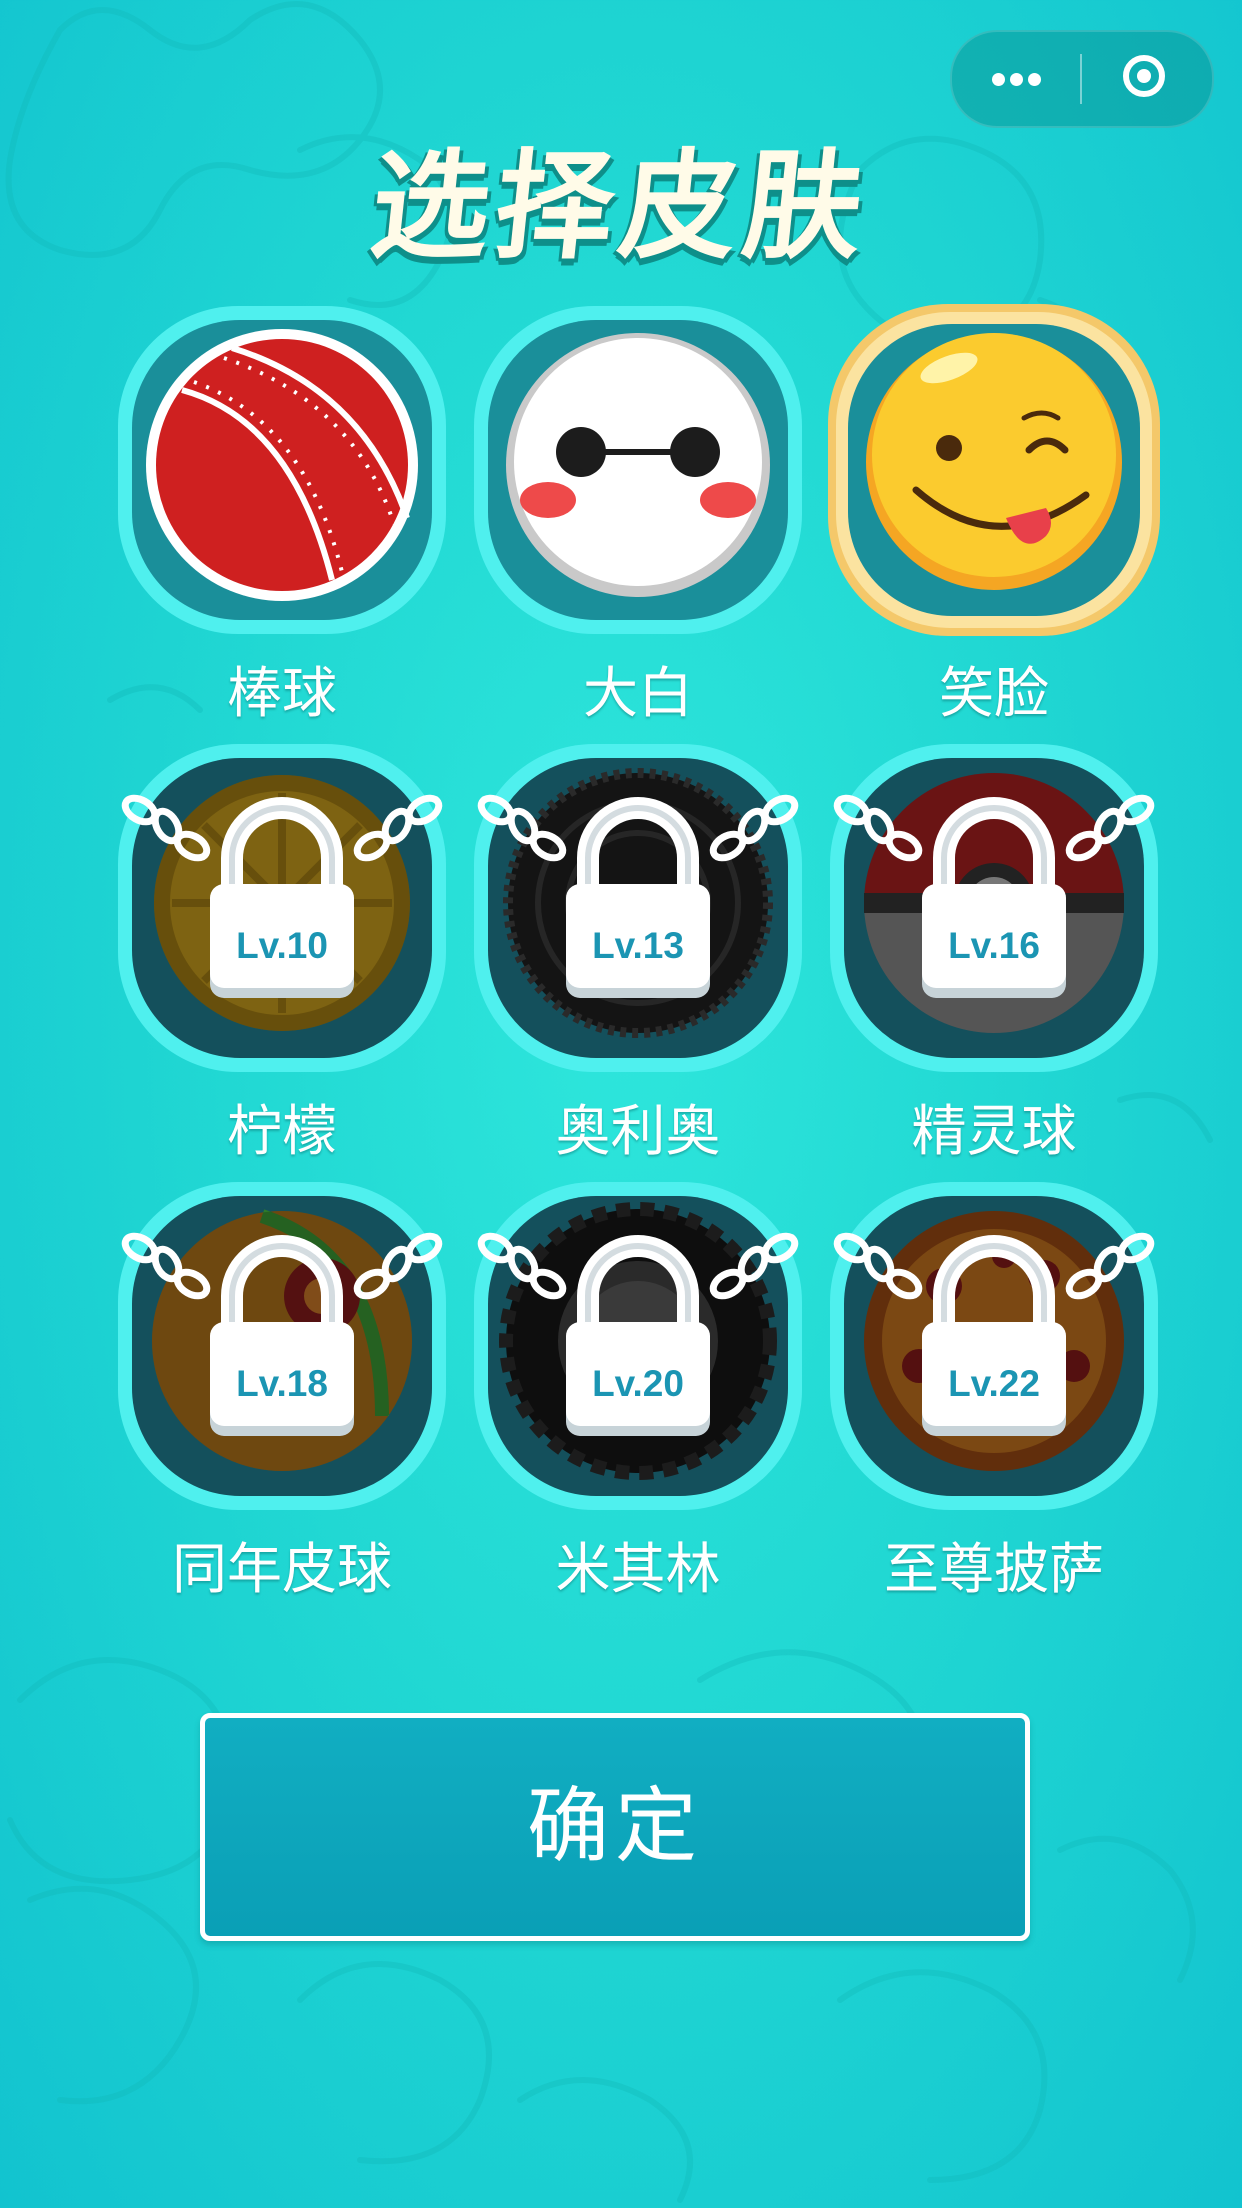 This screenshot has width=1242, height=2208. I want to click on skin-pizza: Lv.22 至尊披萨, so click(994, 1388).